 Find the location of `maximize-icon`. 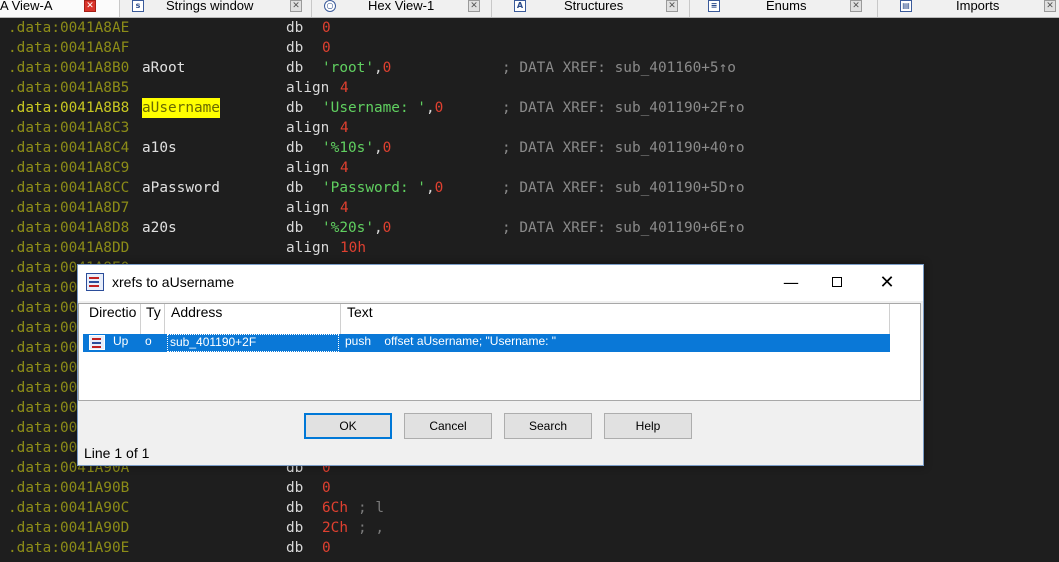

maximize-icon is located at coordinates (837, 282).